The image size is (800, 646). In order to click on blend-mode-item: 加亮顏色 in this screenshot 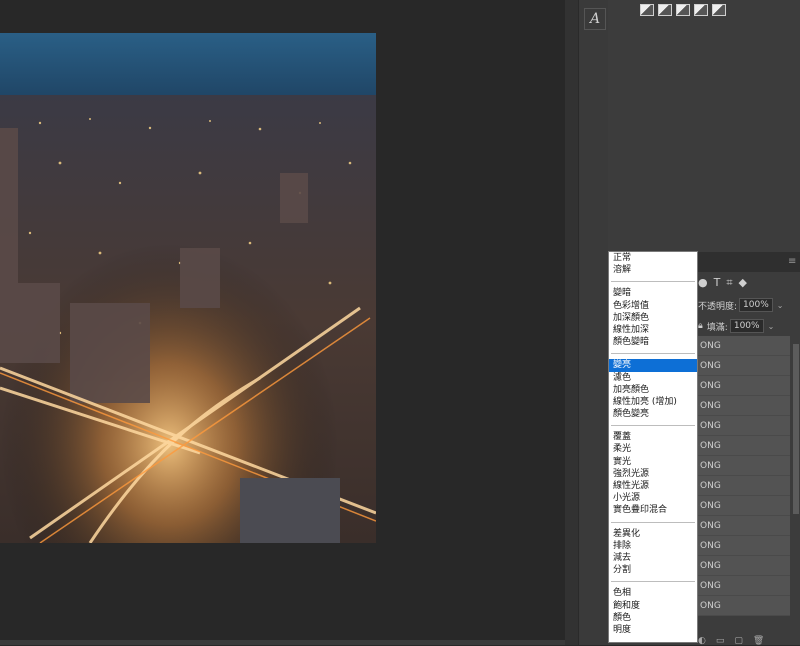, I will do `click(653, 390)`.